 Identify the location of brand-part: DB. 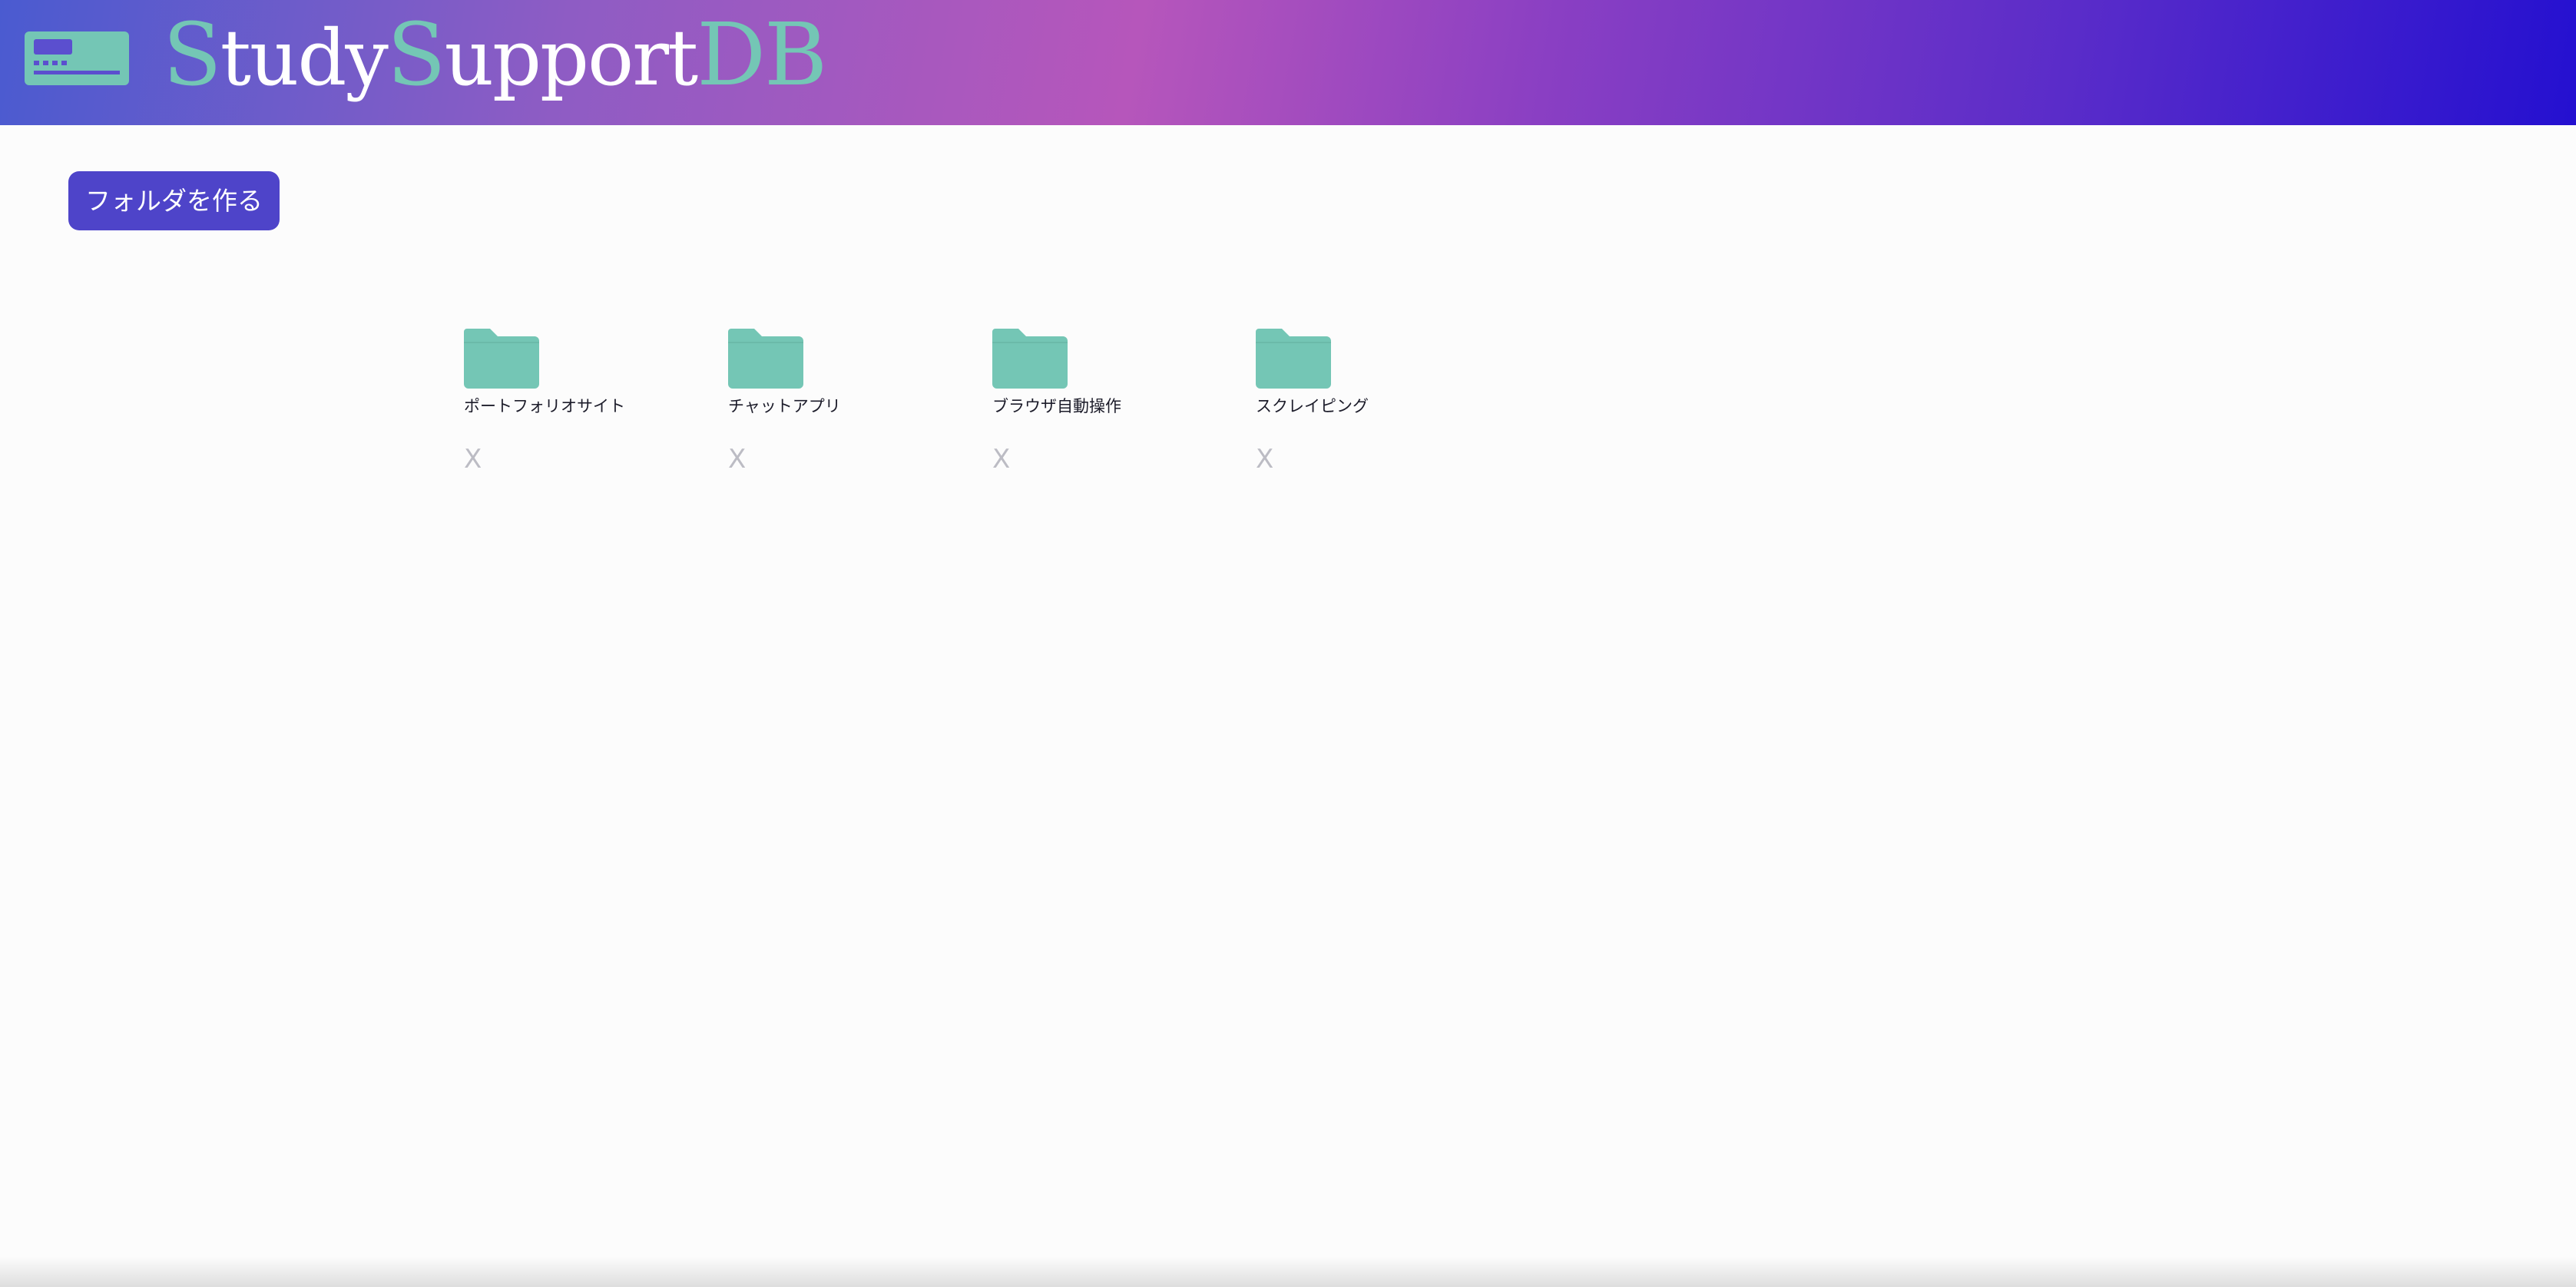
(762, 55).